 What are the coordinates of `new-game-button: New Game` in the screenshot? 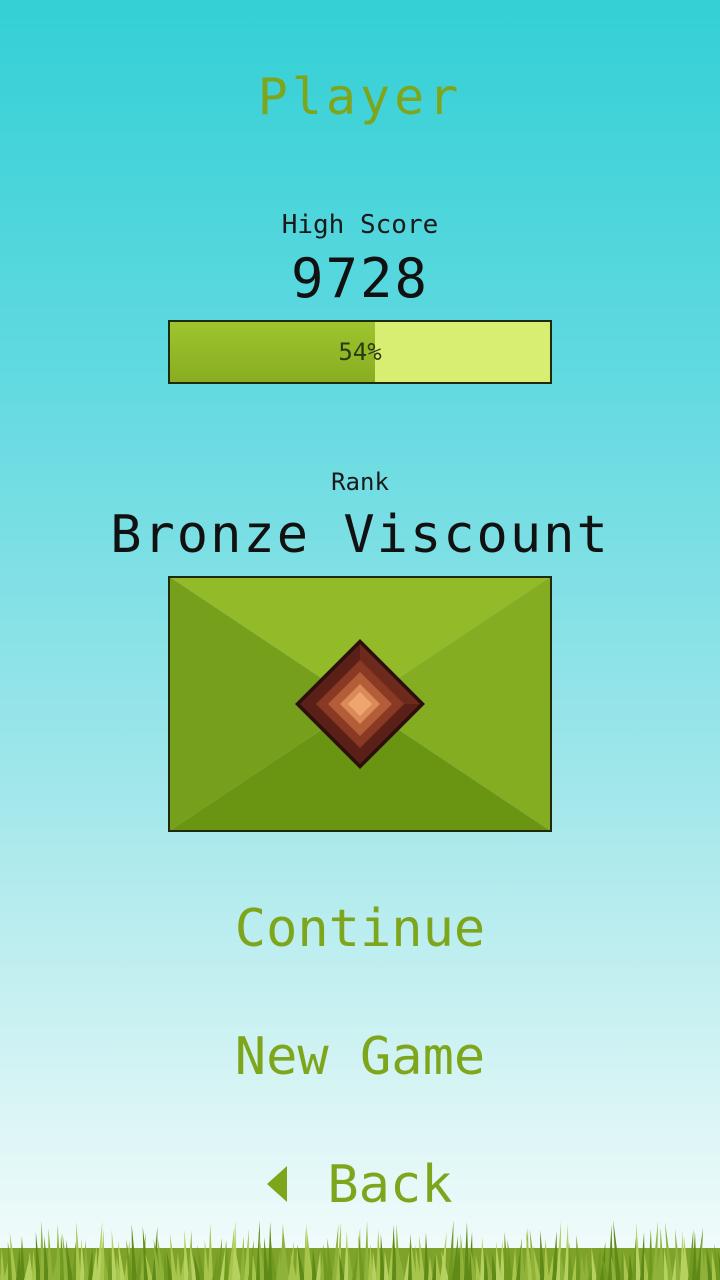 It's located at (360, 1057).